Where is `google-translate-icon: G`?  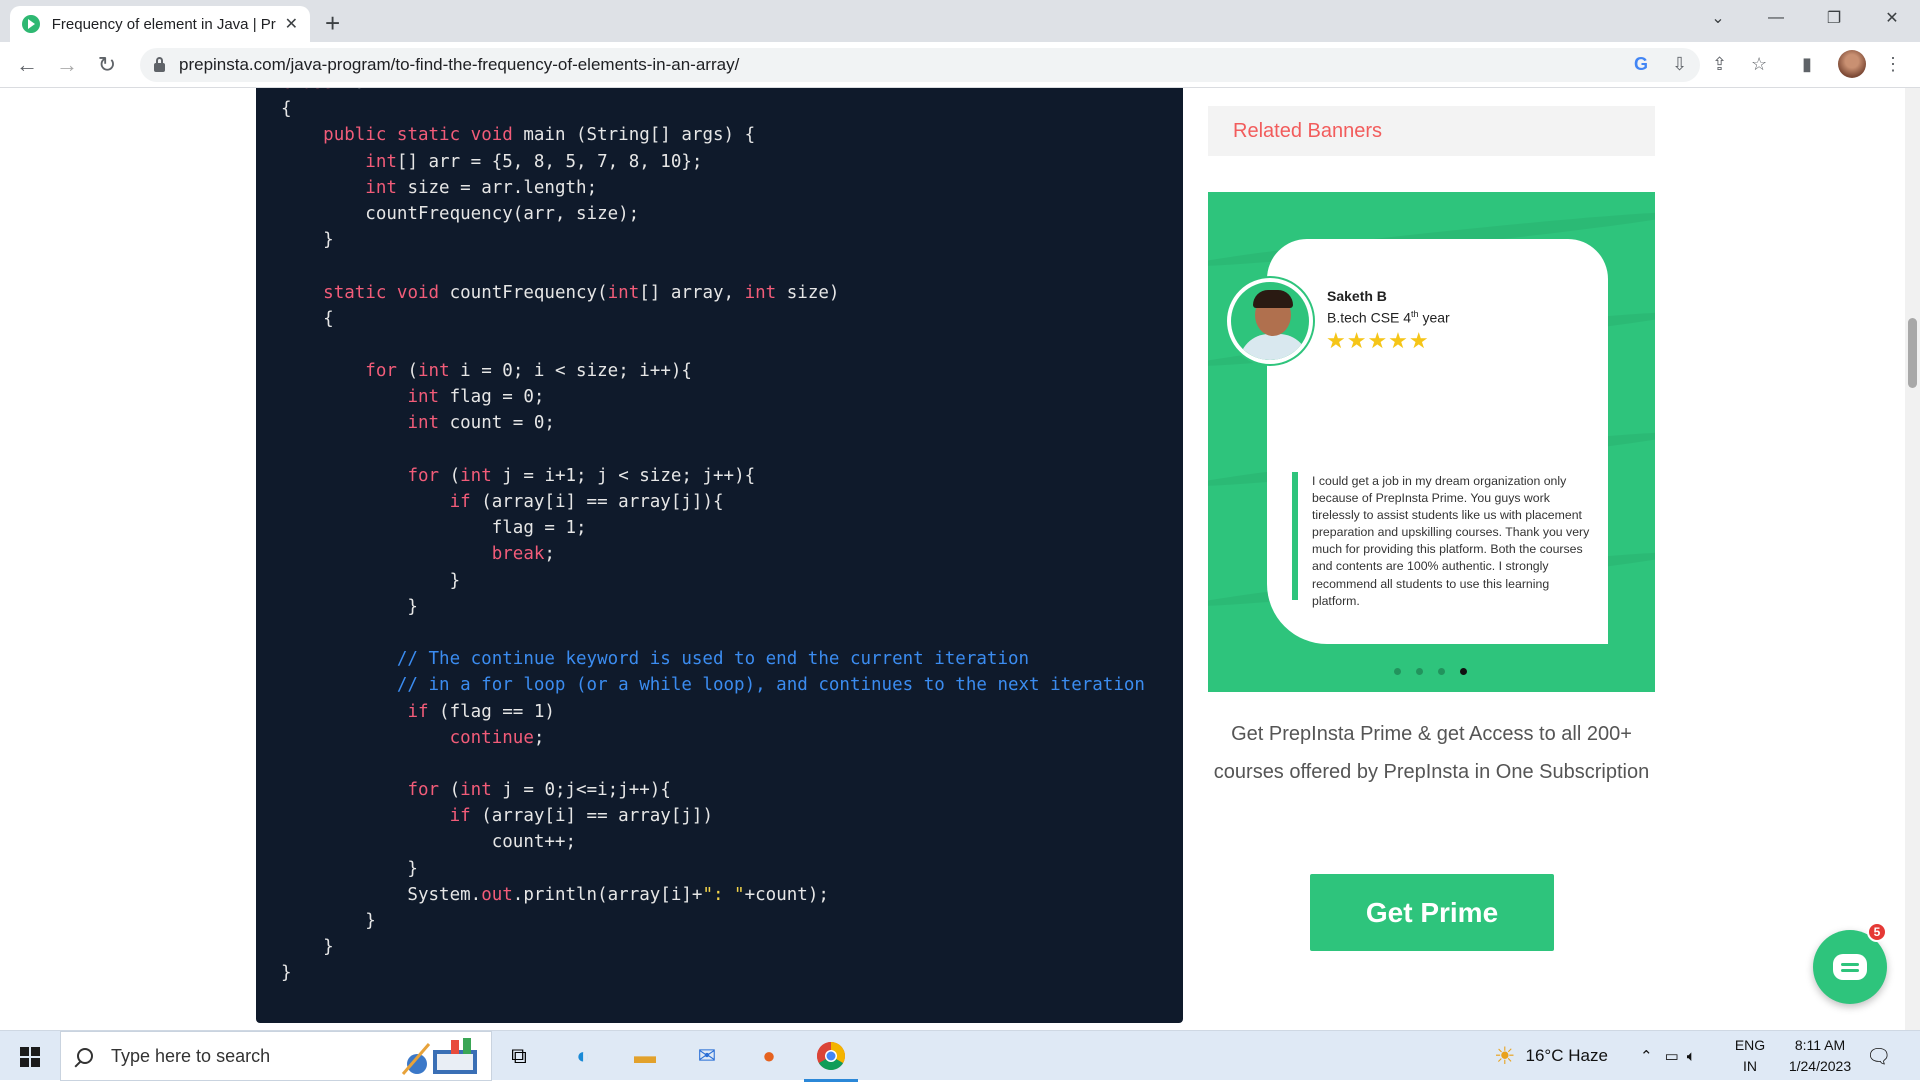 google-translate-icon: G is located at coordinates (1641, 64).